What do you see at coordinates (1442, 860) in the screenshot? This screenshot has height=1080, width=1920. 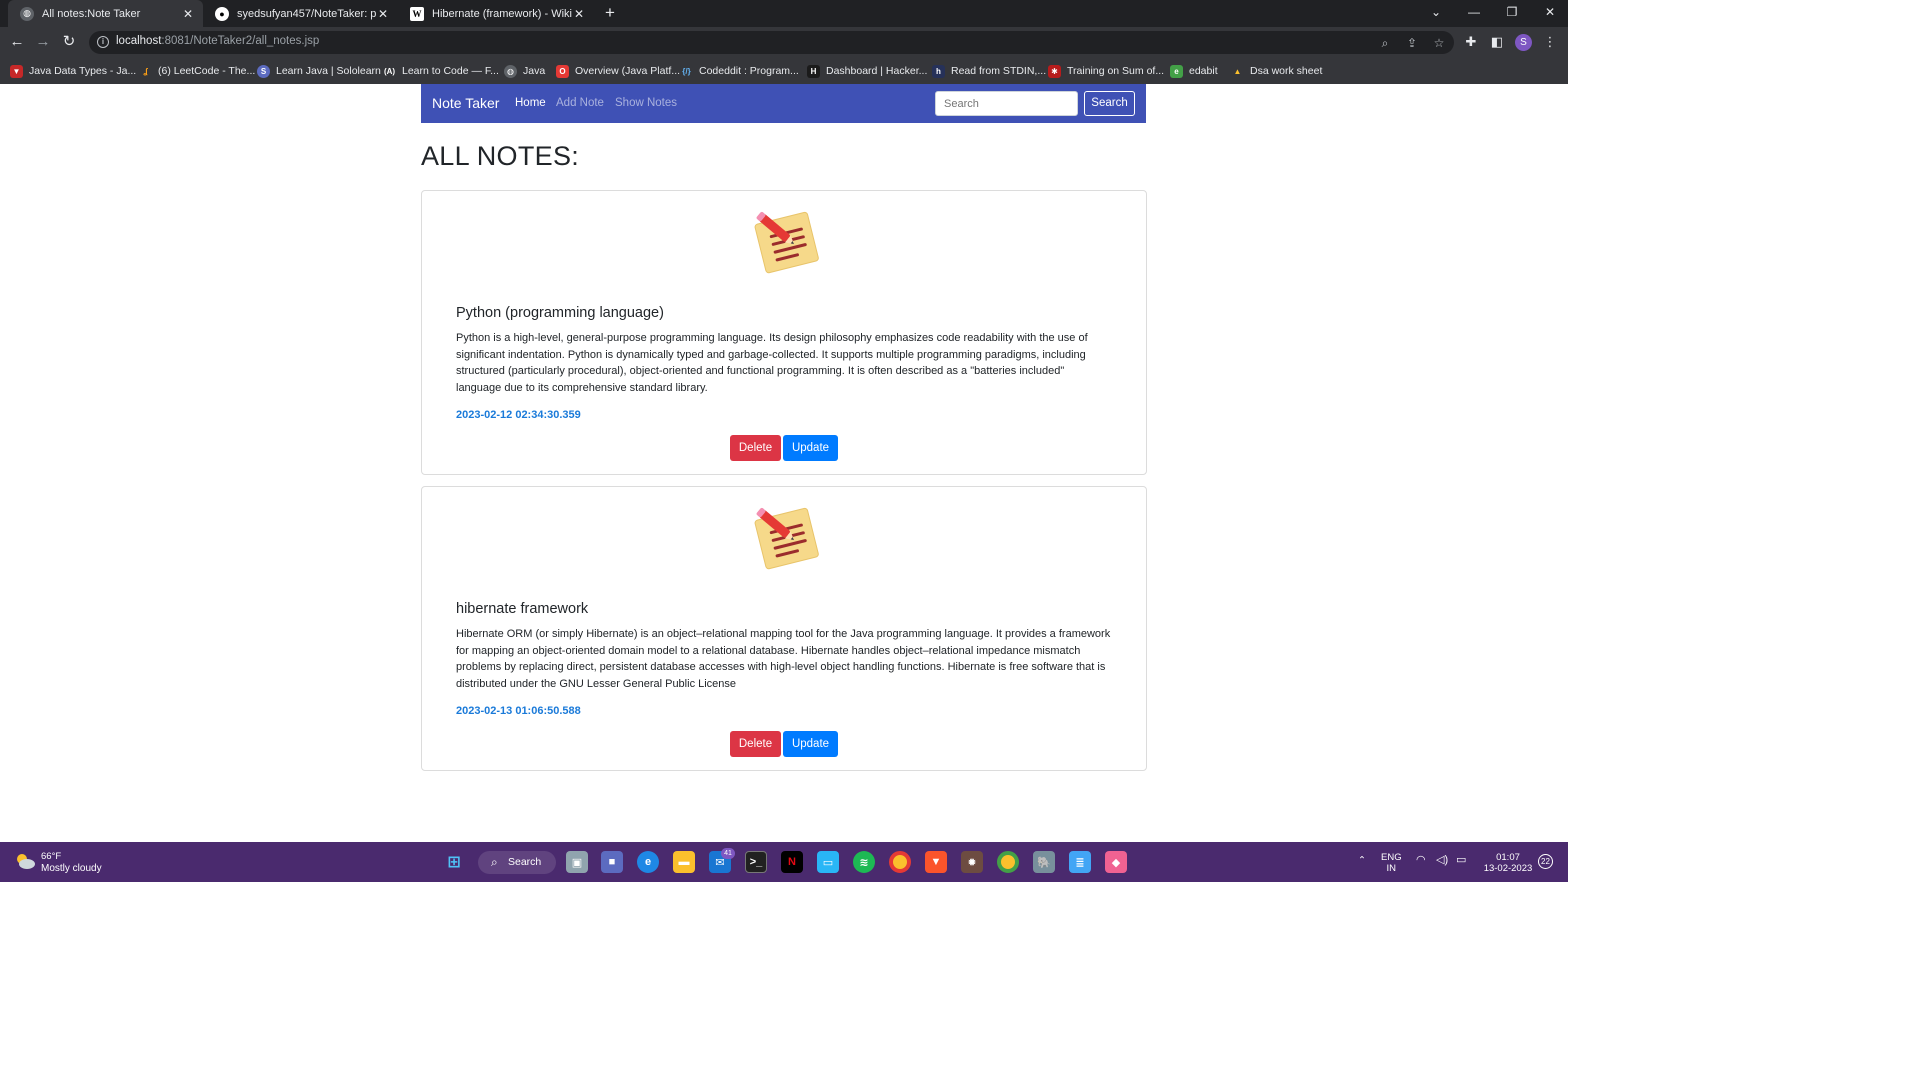 I see `volume-icon: ◁)` at bounding box center [1442, 860].